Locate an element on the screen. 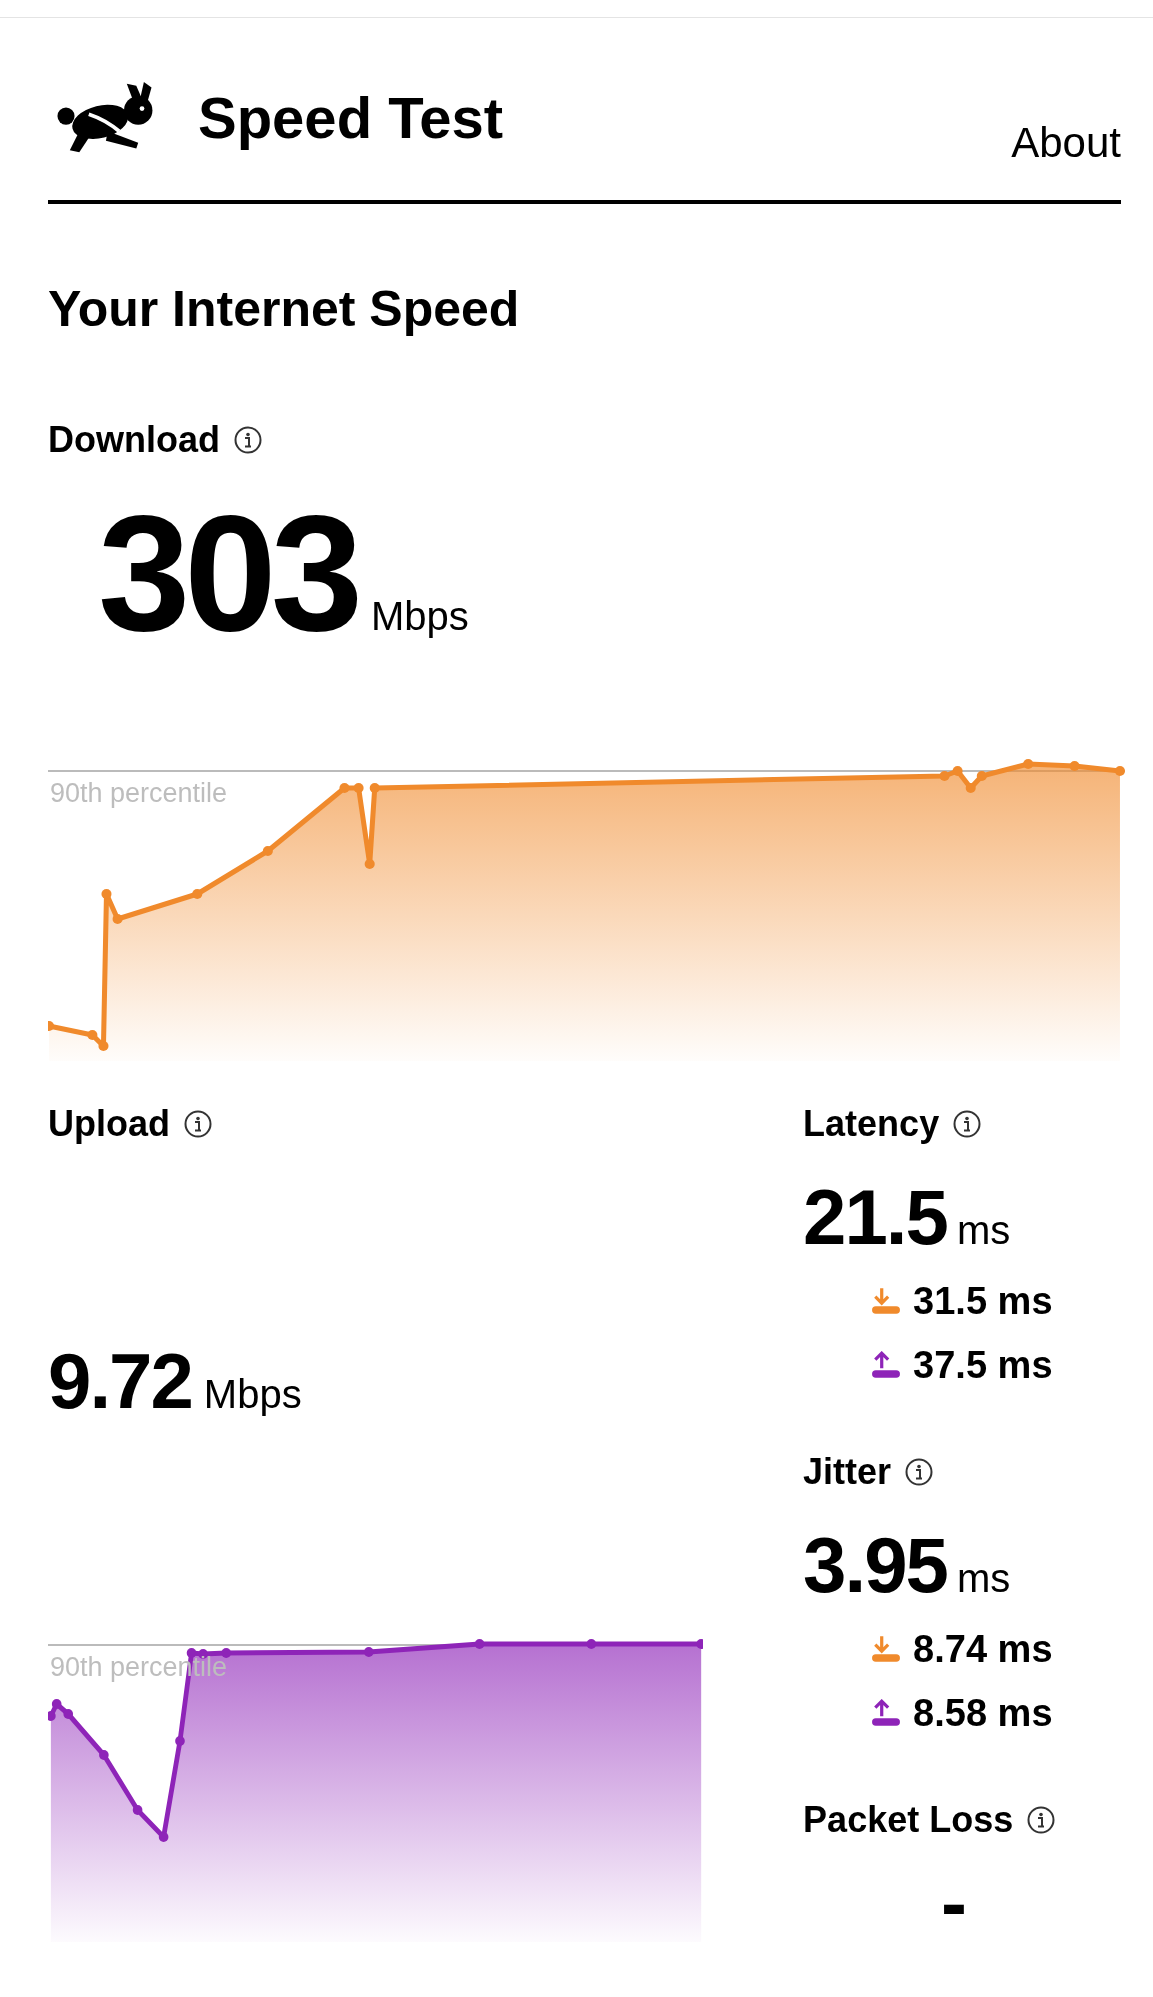 This screenshot has width=1153, height=1997. metric-label: Latency is located at coordinates (871, 1124).